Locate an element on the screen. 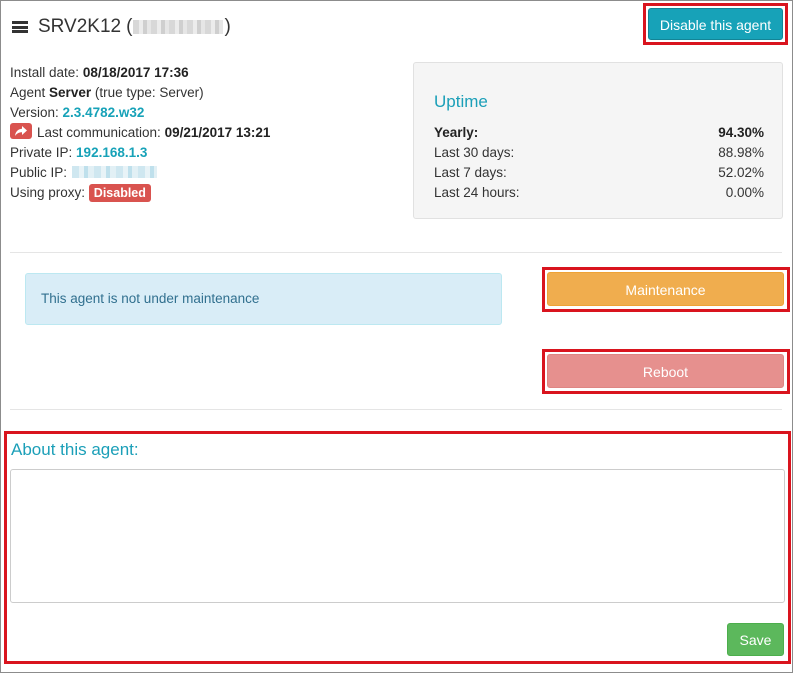 The width and height of the screenshot is (793, 673). private-ip-label: Private IP: is located at coordinates (41, 152).